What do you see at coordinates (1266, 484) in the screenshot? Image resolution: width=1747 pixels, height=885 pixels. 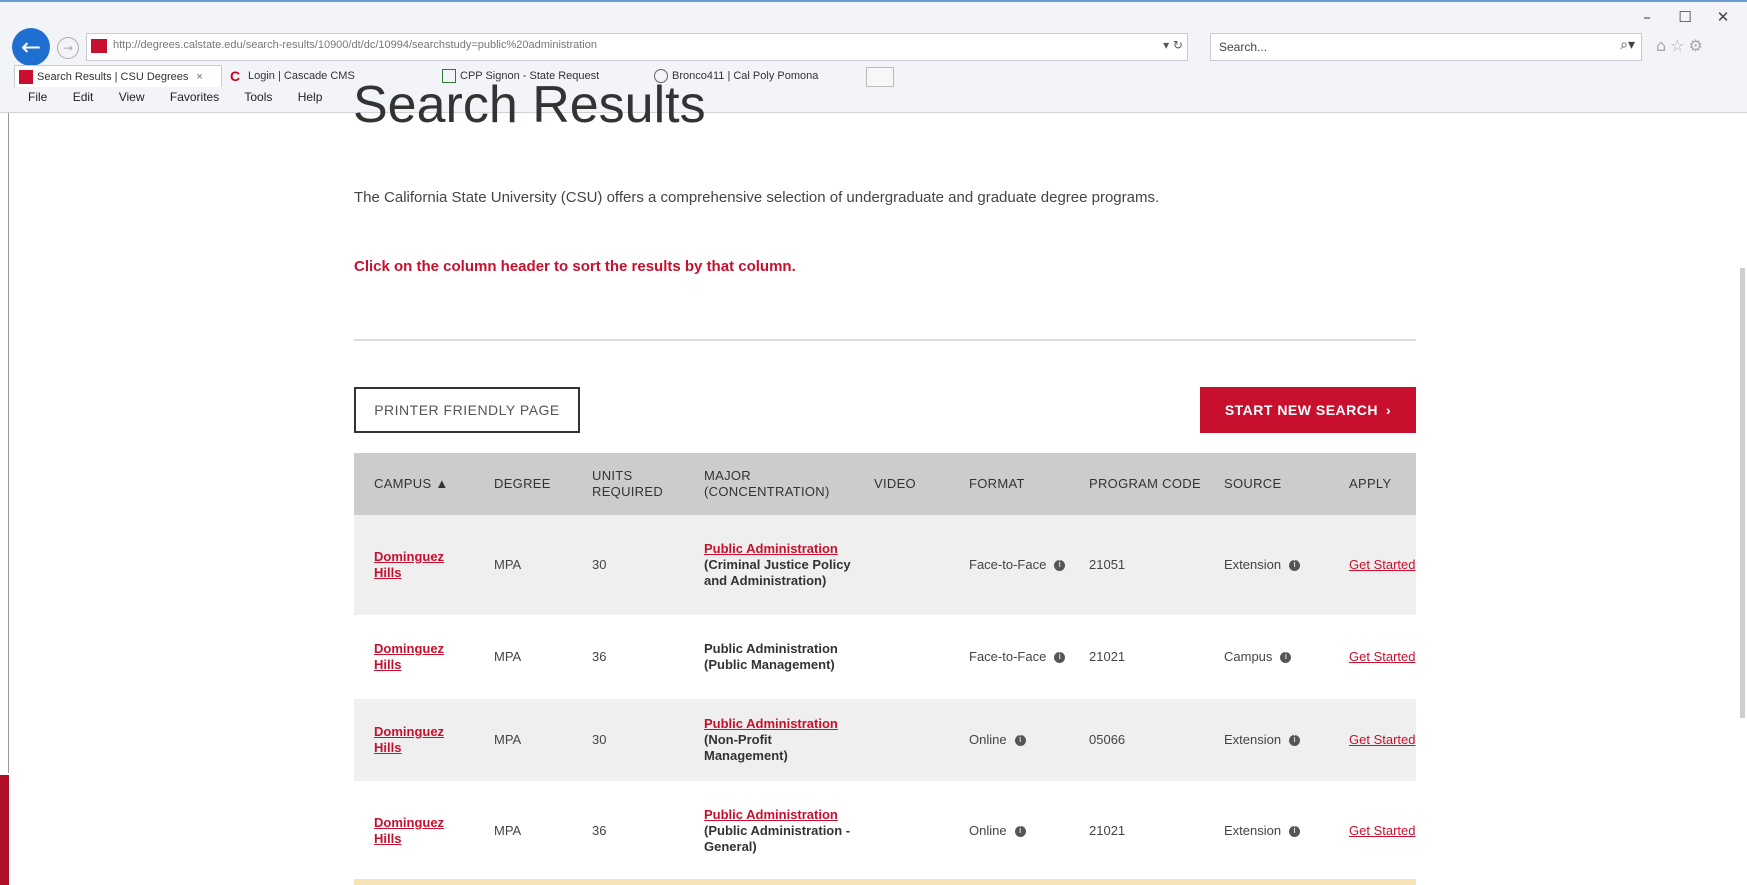 I see `header-source: SOURCE` at bounding box center [1266, 484].